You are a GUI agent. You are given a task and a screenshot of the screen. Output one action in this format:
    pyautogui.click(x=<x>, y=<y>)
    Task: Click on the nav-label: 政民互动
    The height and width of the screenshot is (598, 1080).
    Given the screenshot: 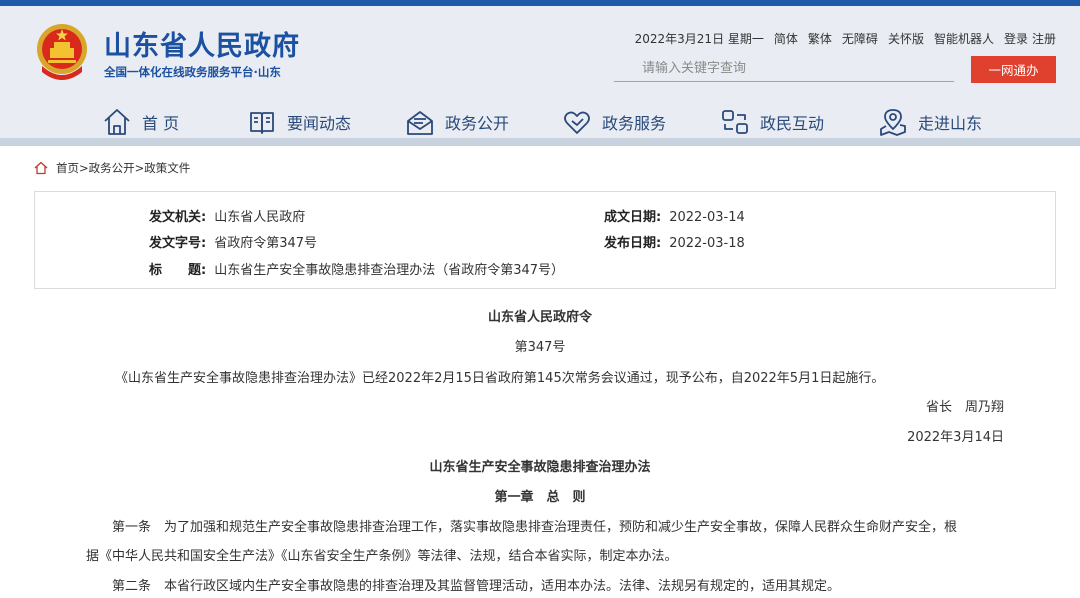 What is the action you would take?
    pyautogui.click(x=792, y=123)
    